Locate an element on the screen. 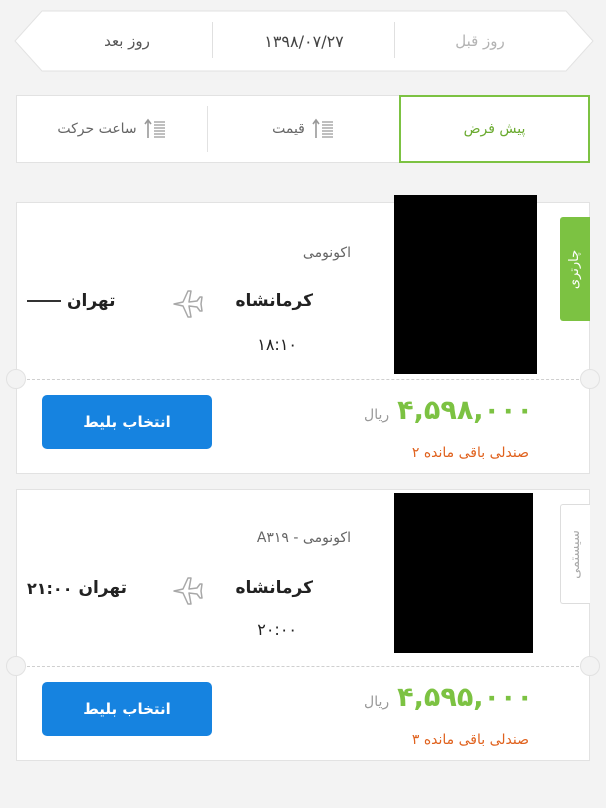 The height and width of the screenshot is (808, 606). flight-type-label: چارتری is located at coordinates (575, 269).